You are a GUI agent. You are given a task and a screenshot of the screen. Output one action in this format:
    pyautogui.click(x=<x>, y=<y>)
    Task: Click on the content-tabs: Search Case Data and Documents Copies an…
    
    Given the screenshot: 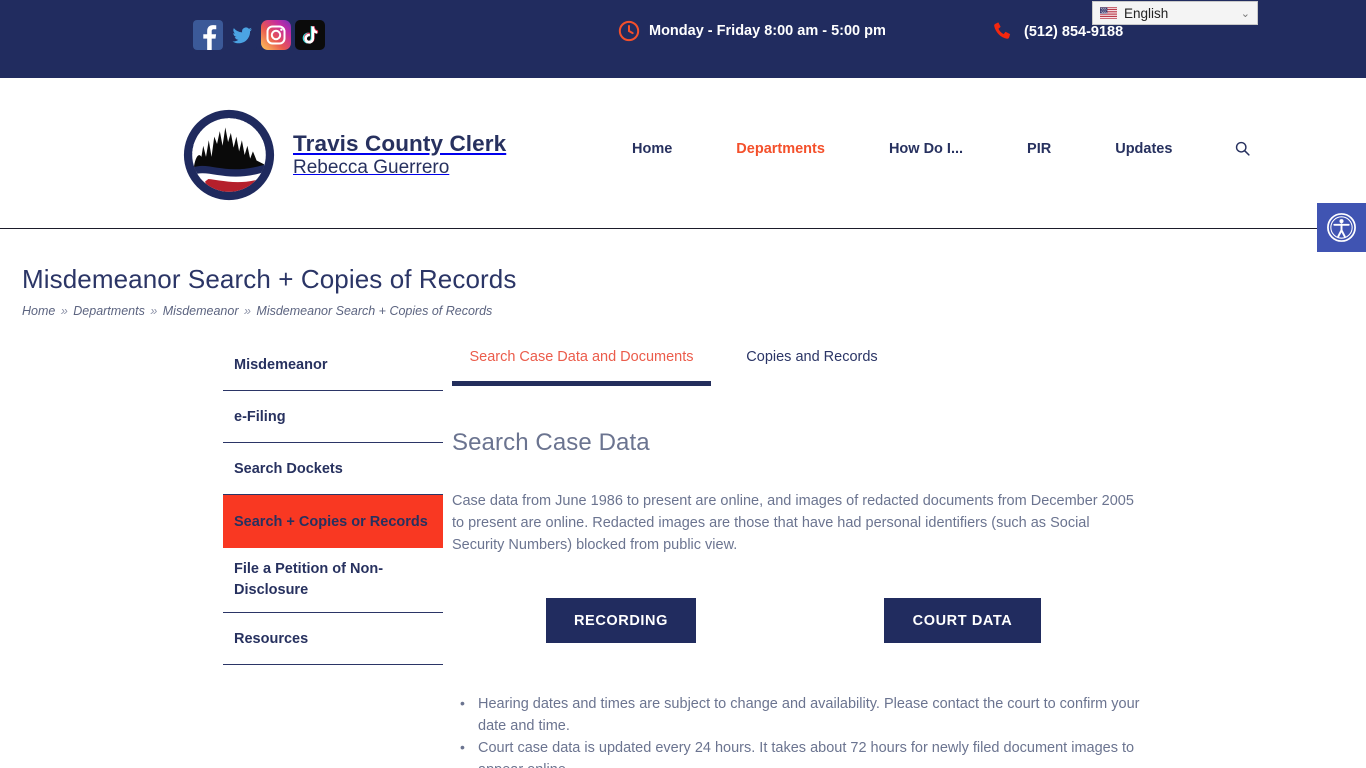 What is the action you would take?
    pyautogui.click(x=671, y=362)
    